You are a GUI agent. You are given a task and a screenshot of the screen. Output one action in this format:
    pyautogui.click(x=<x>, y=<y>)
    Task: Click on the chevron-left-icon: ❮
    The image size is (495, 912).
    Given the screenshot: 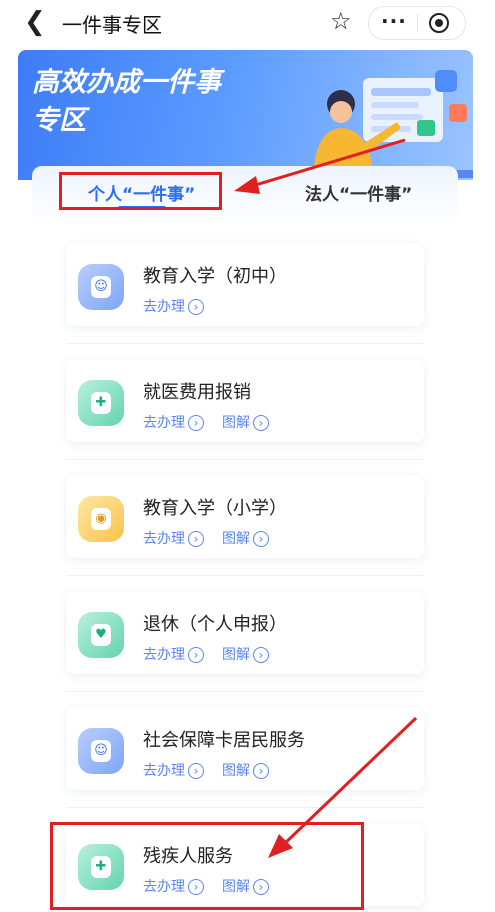 What is the action you would take?
    pyautogui.click(x=35, y=22)
    